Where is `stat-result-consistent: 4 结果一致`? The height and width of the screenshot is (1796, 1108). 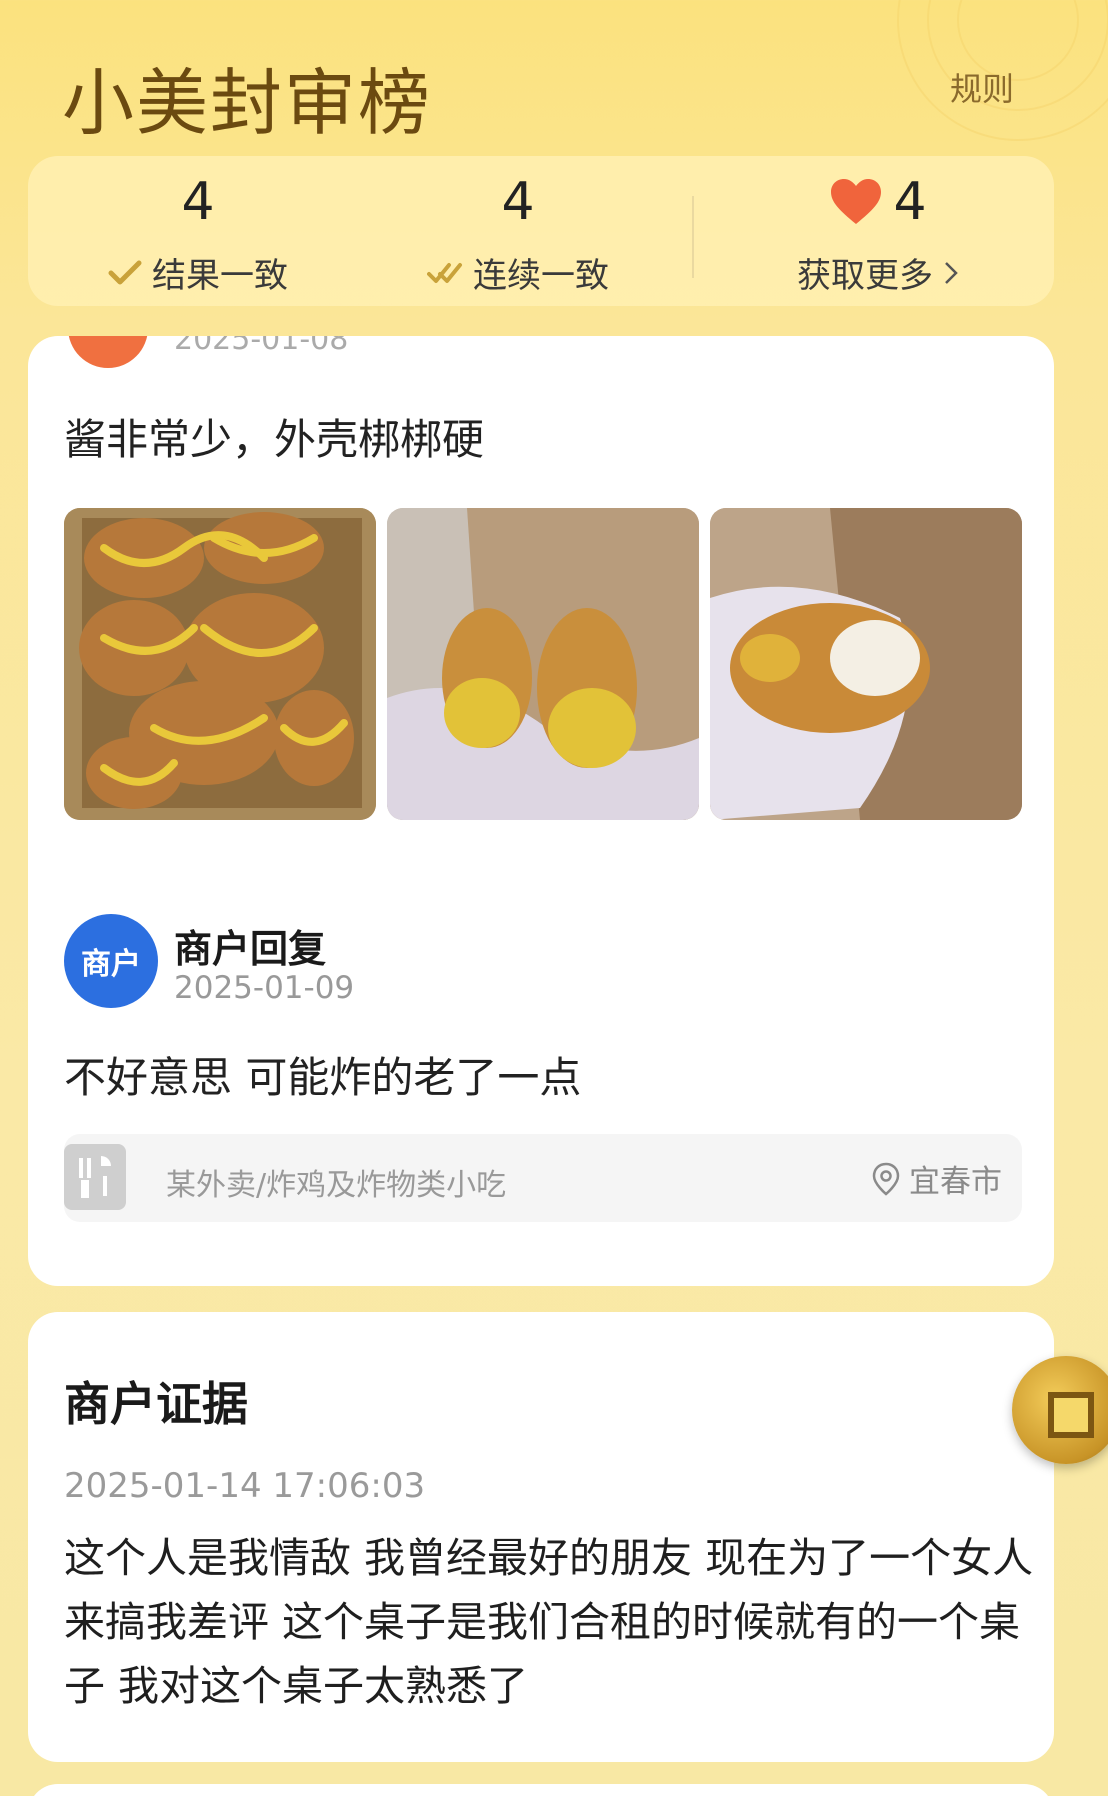 stat-result-consistent: 4 结果一致 is located at coordinates (198, 231).